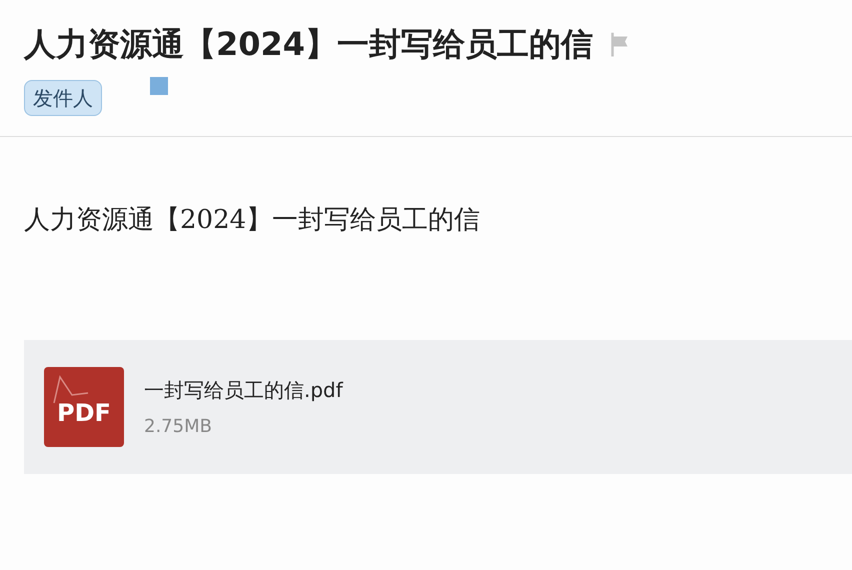 This screenshot has width=852, height=570. What do you see at coordinates (243, 390) in the screenshot?
I see `attachment-name: 一封写给员工的信.pdf` at bounding box center [243, 390].